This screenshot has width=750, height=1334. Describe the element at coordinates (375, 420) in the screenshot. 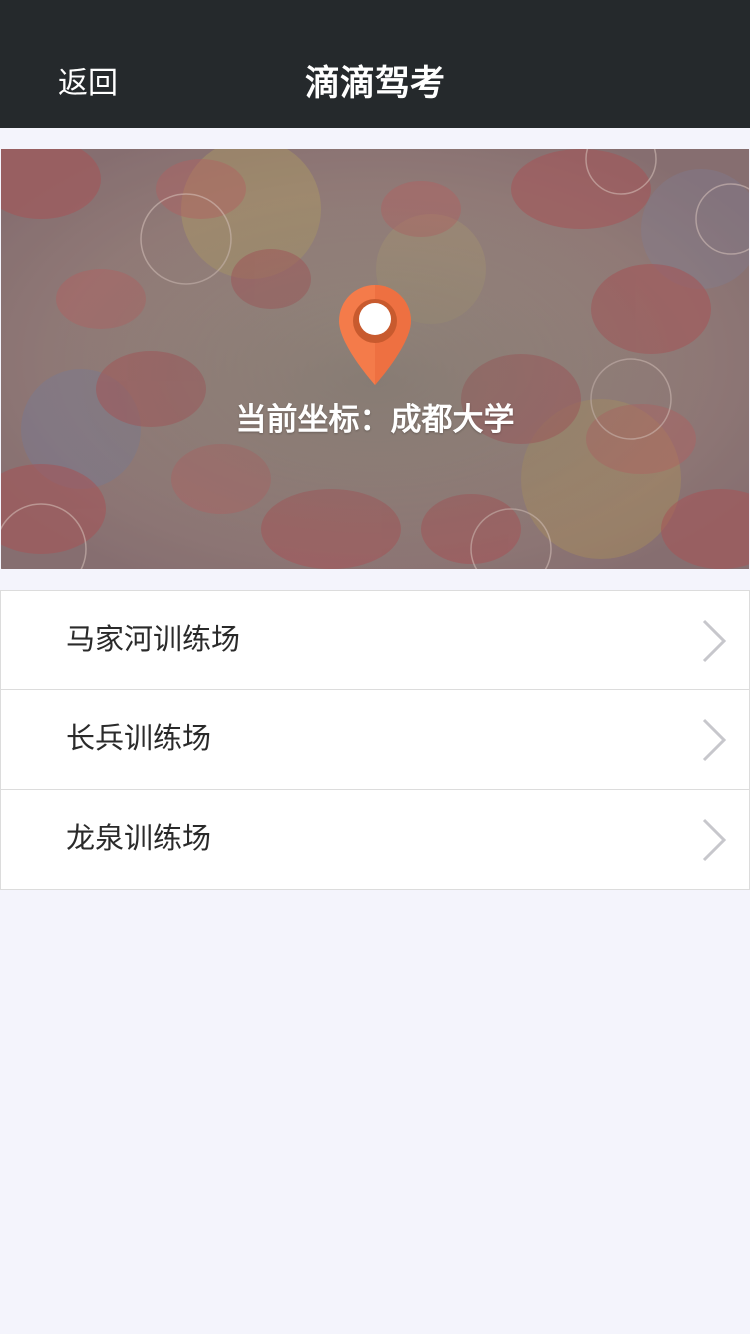

I see `current-location-label: 当前坐标：成都大学` at that location.